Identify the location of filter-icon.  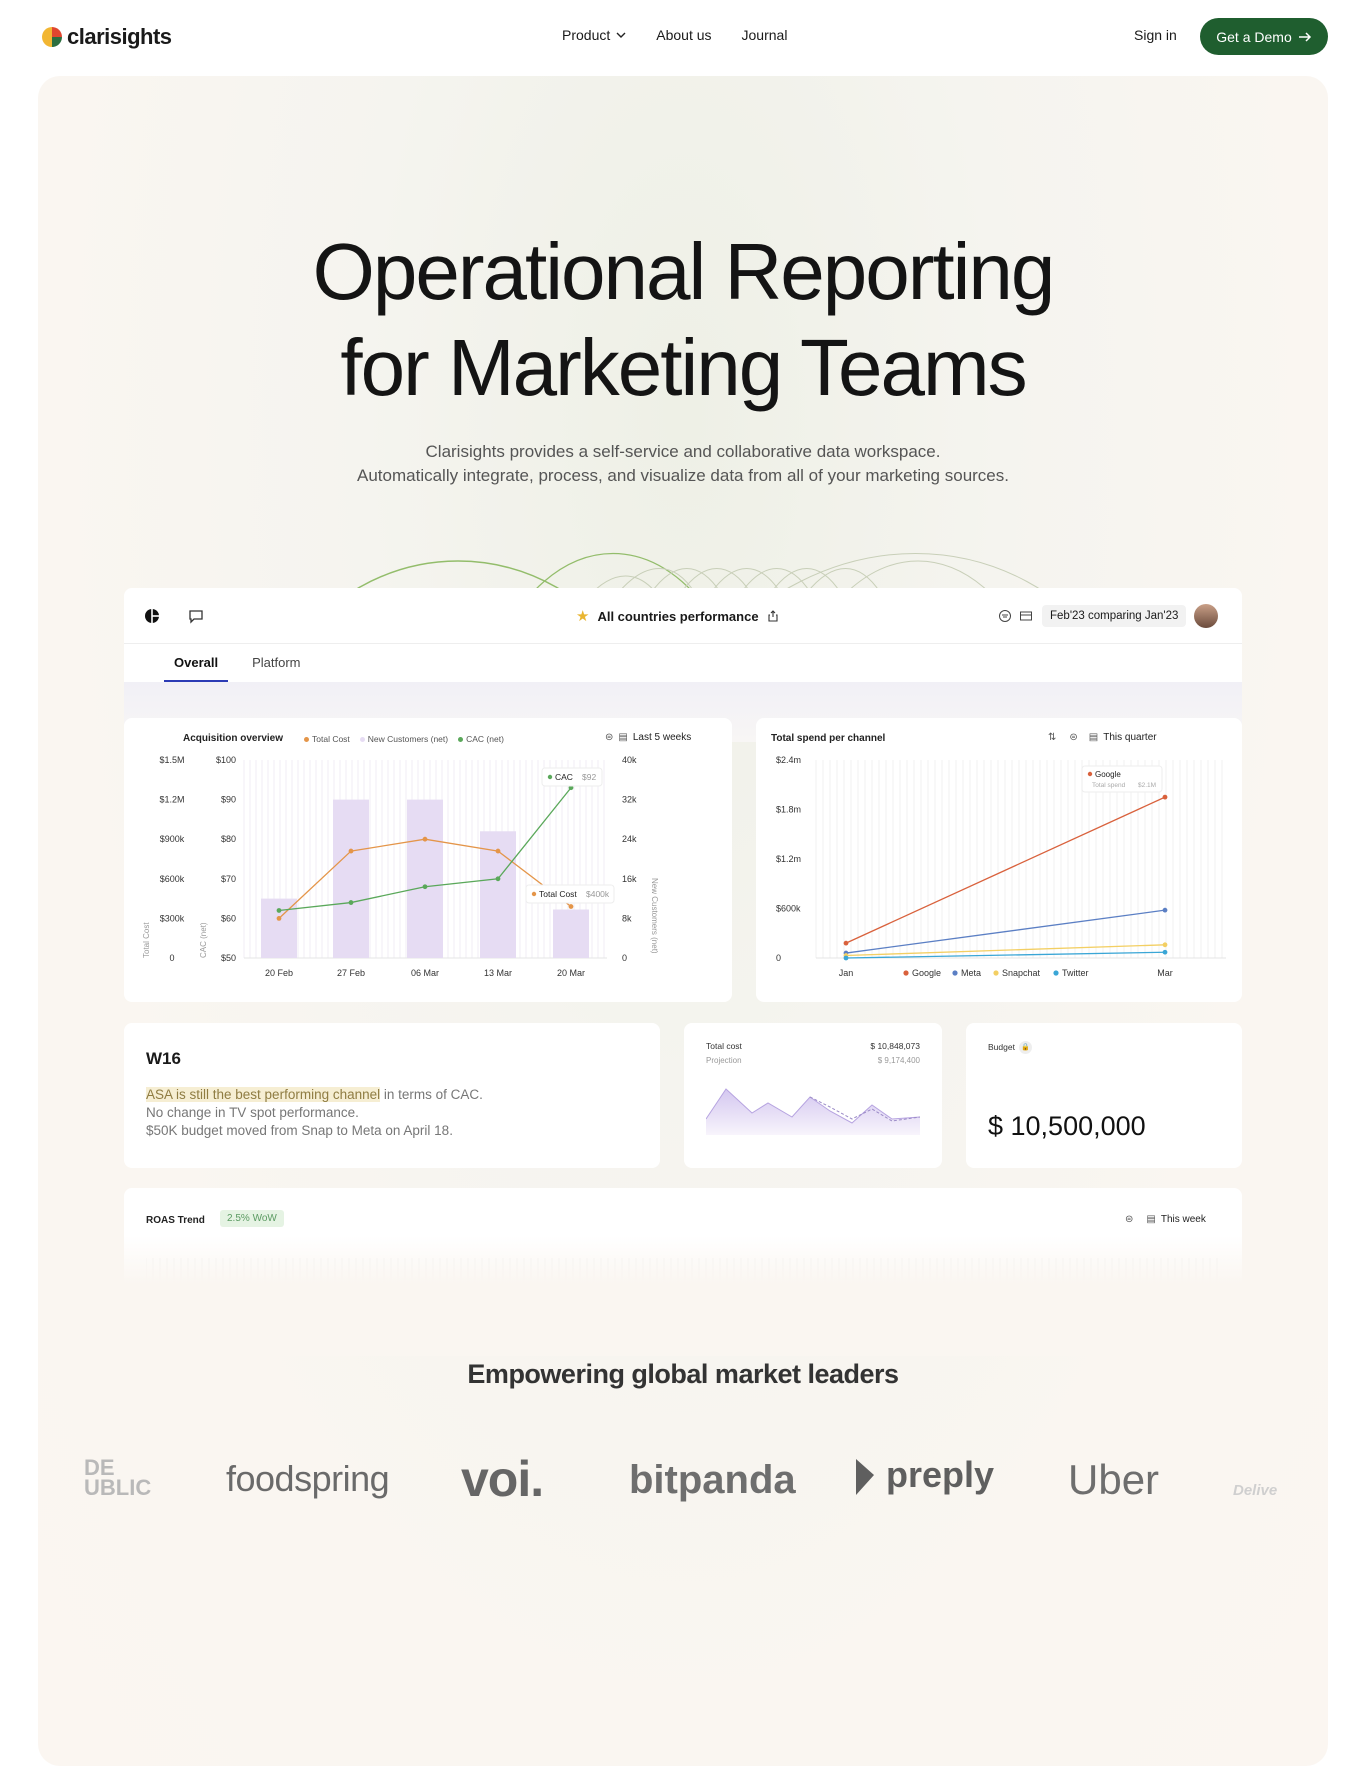
(1005, 616).